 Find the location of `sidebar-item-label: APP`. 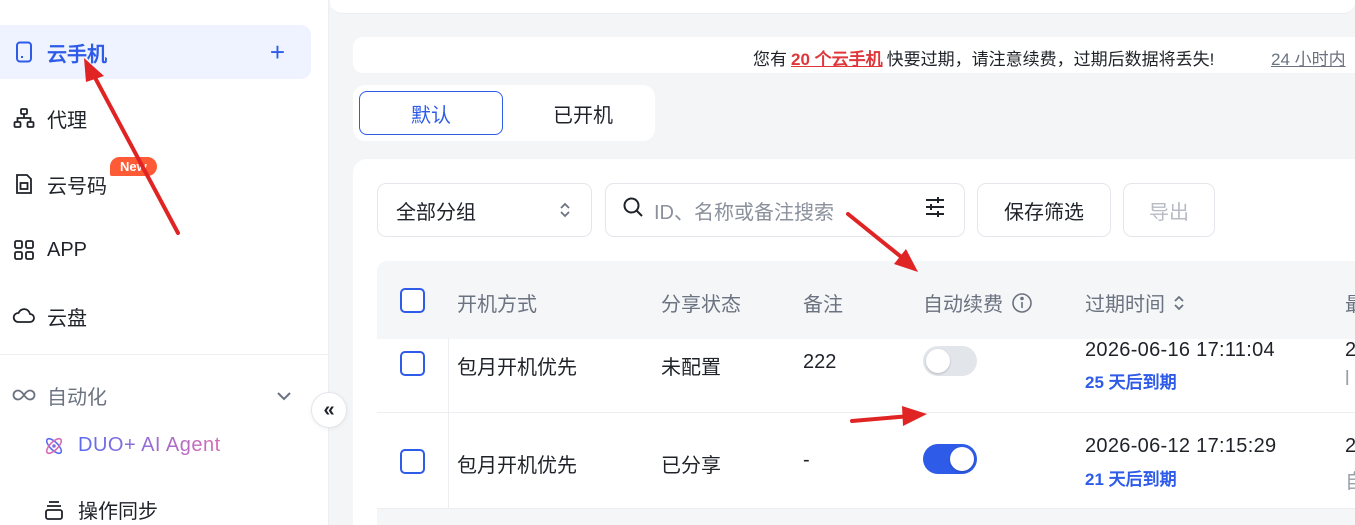

sidebar-item-label: APP is located at coordinates (67, 249).